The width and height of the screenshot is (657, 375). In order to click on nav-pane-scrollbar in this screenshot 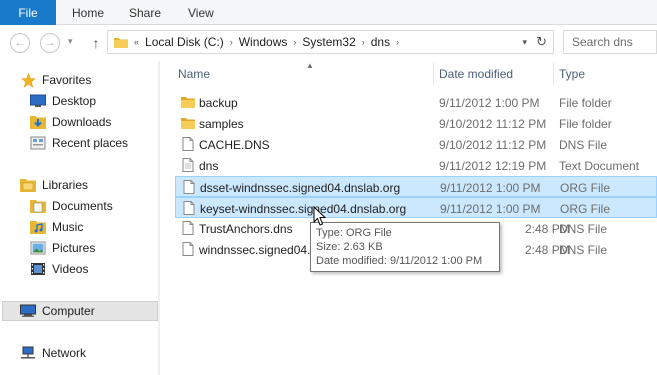, I will do `click(159, 218)`.